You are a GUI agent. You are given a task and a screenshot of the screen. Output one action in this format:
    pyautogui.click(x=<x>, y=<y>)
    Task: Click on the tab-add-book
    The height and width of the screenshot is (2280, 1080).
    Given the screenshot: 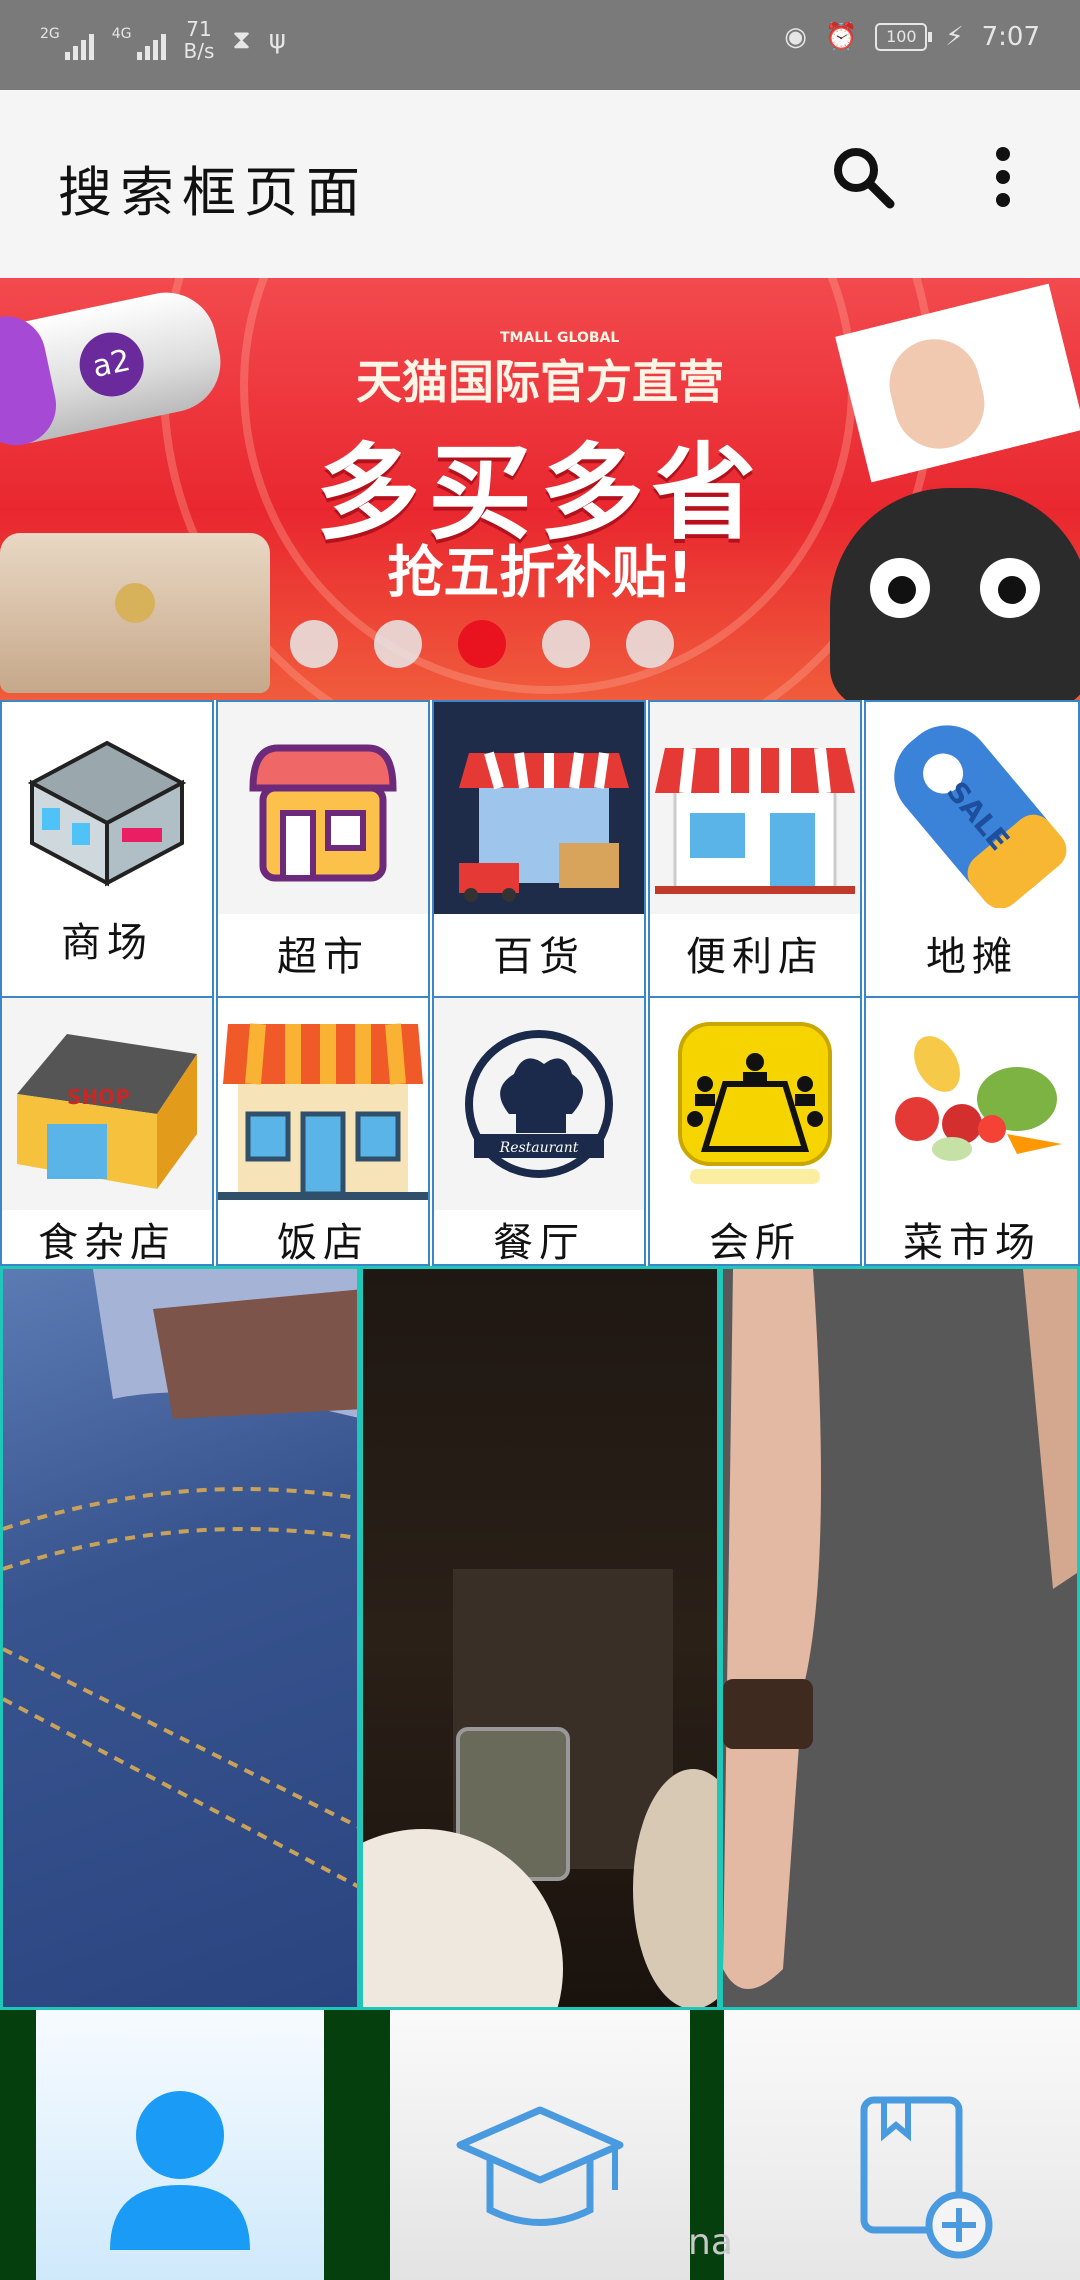 What is the action you would take?
    pyautogui.click(x=902, y=2145)
    